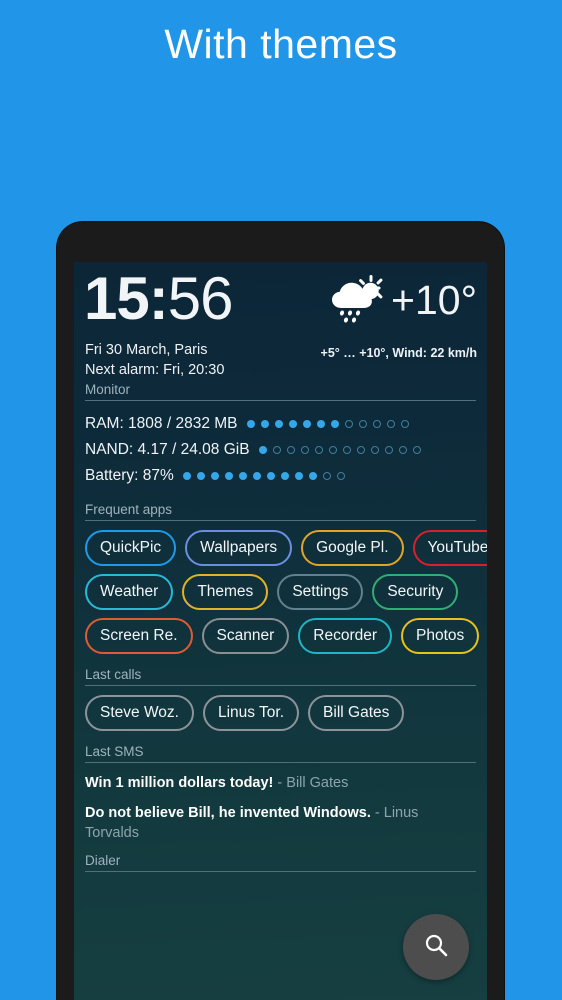  What do you see at coordinates (131, 548) in the screenshot?
I see `app-chip: QuickPic` at bounding box center [131, 548].